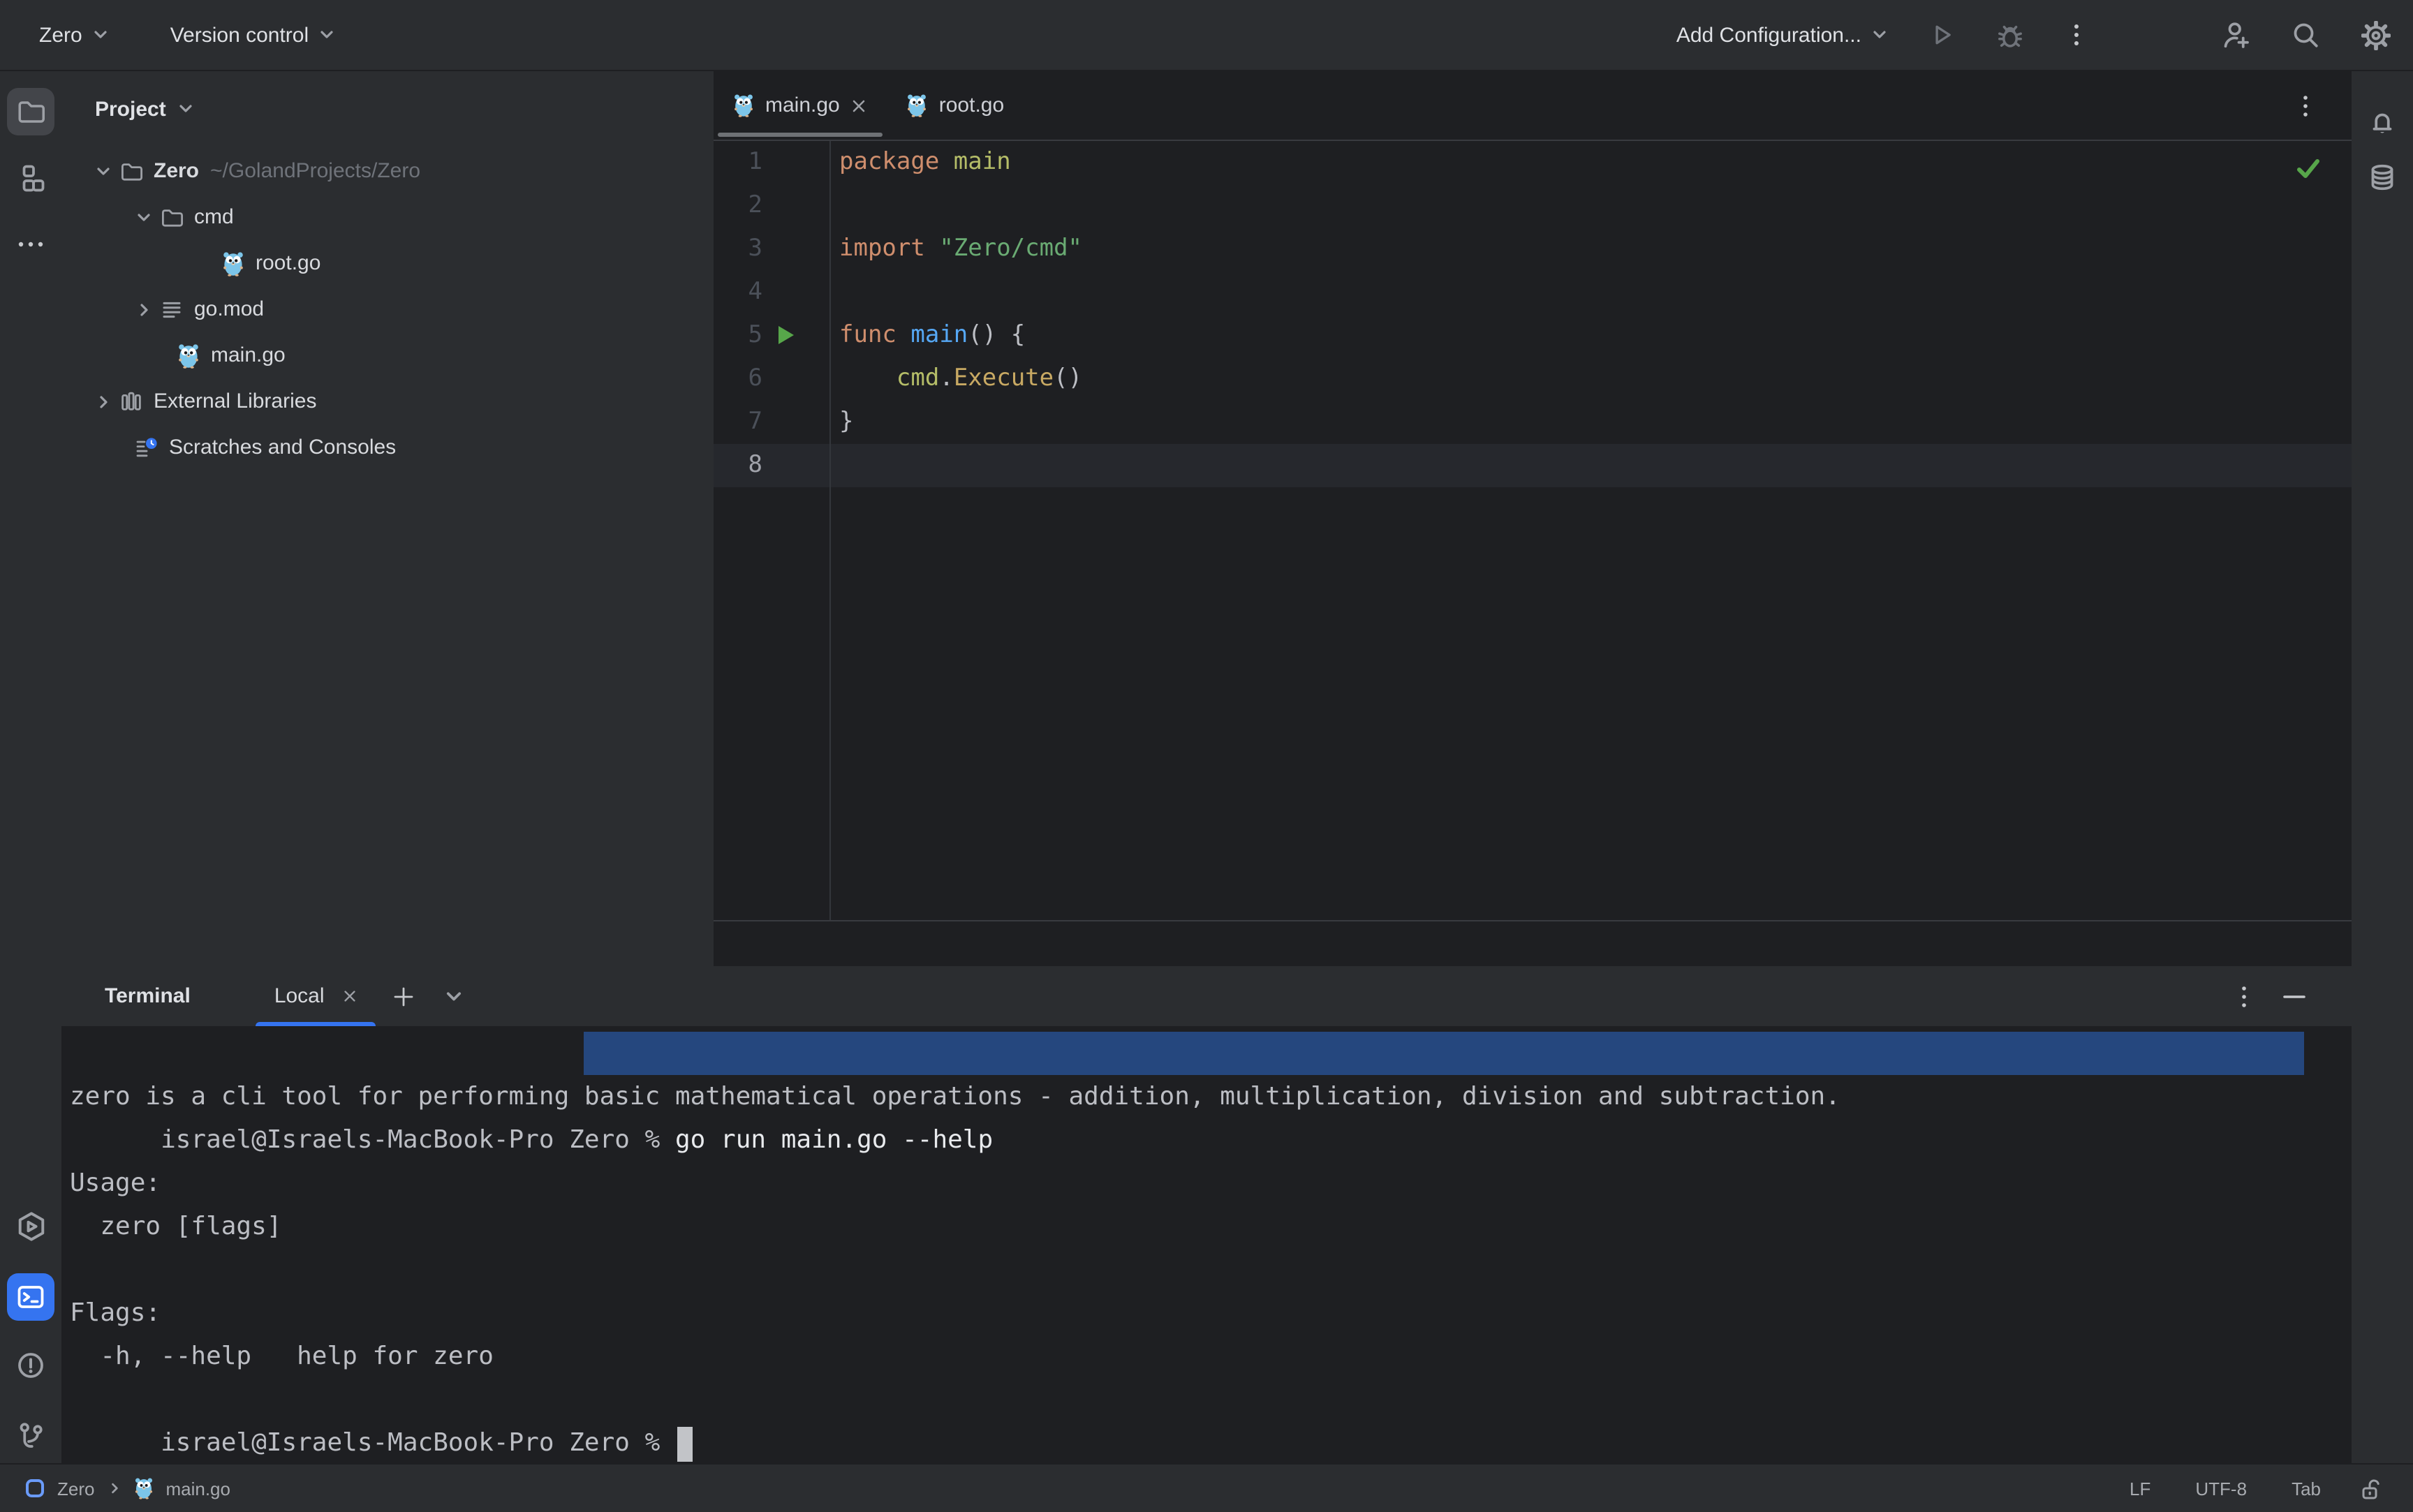 Image resolution: width=2413 pixels, height=1512 pixels. Describe the element at coordinates (786, 335) in the screenshot. I see `run-gutter-icon` at that location.